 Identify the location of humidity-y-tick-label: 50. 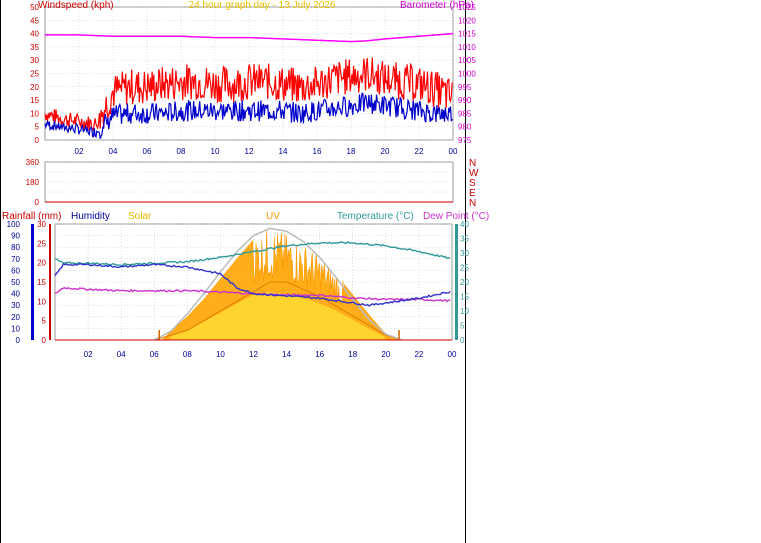
(15, 282).